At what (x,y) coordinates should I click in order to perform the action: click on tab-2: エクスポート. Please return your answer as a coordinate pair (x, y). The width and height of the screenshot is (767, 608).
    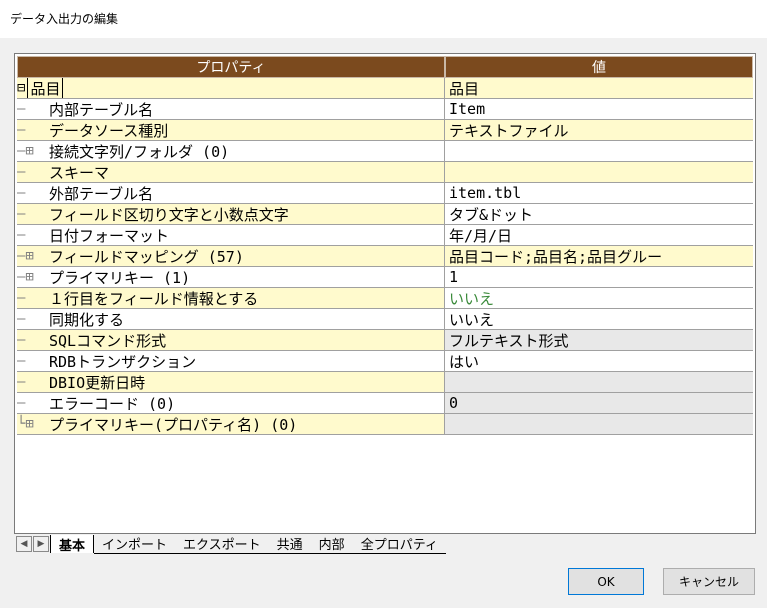
    Looking at the image, I should click on (222, 544).